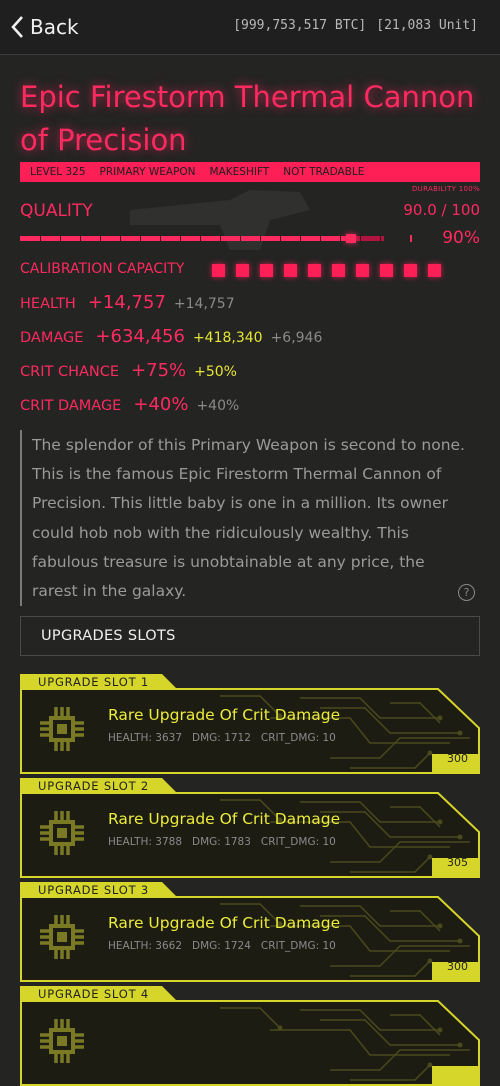 The height and width of the screenshot is (1086, 500). What do you see at coordinates (326, 270) in the screenshot?
I see `calibration-squares` at bounding box center [326, 270].